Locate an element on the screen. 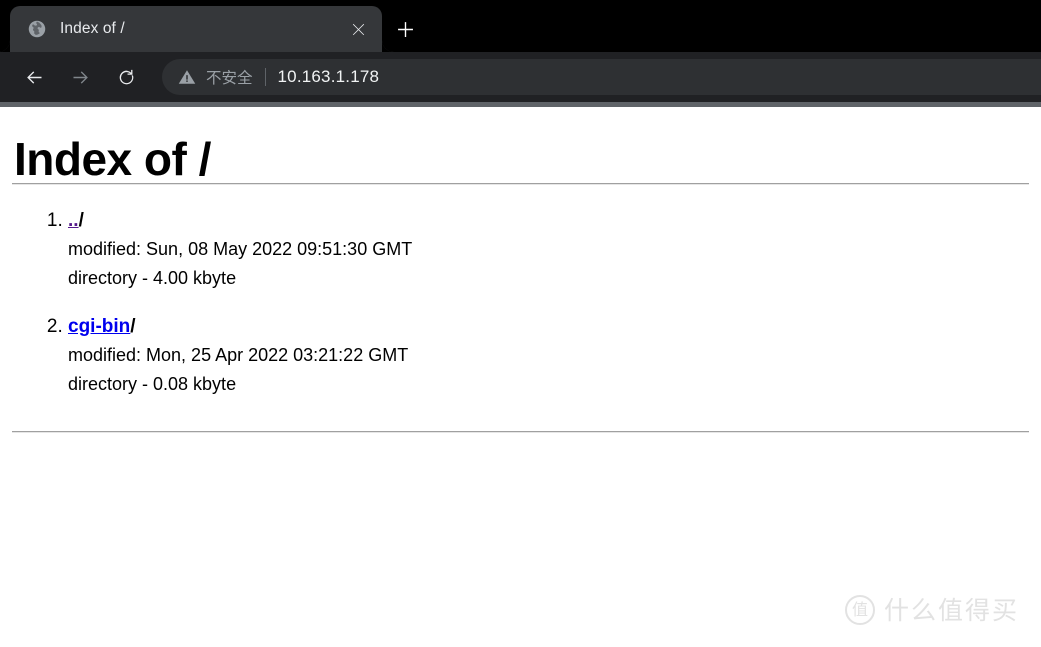  tab-title: Index of / is located at coordinates (92, 28).